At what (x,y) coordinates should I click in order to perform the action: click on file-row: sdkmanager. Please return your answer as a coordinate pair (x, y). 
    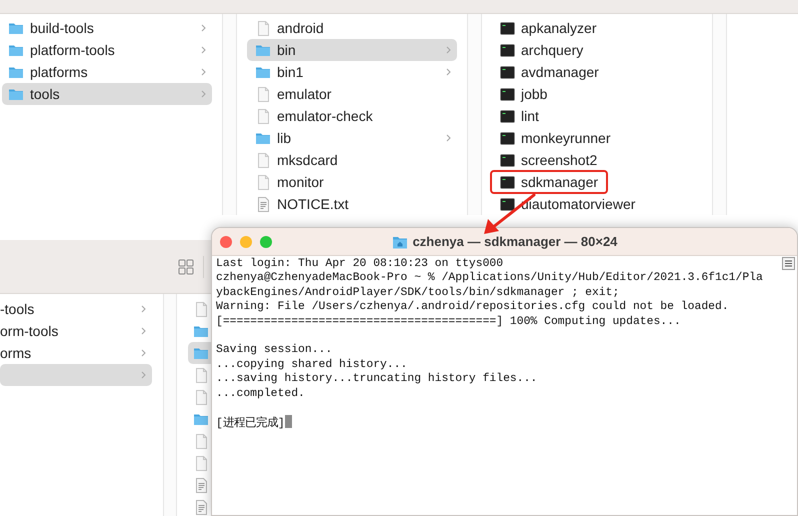
    Looking at the image, I should click on (597, 182).